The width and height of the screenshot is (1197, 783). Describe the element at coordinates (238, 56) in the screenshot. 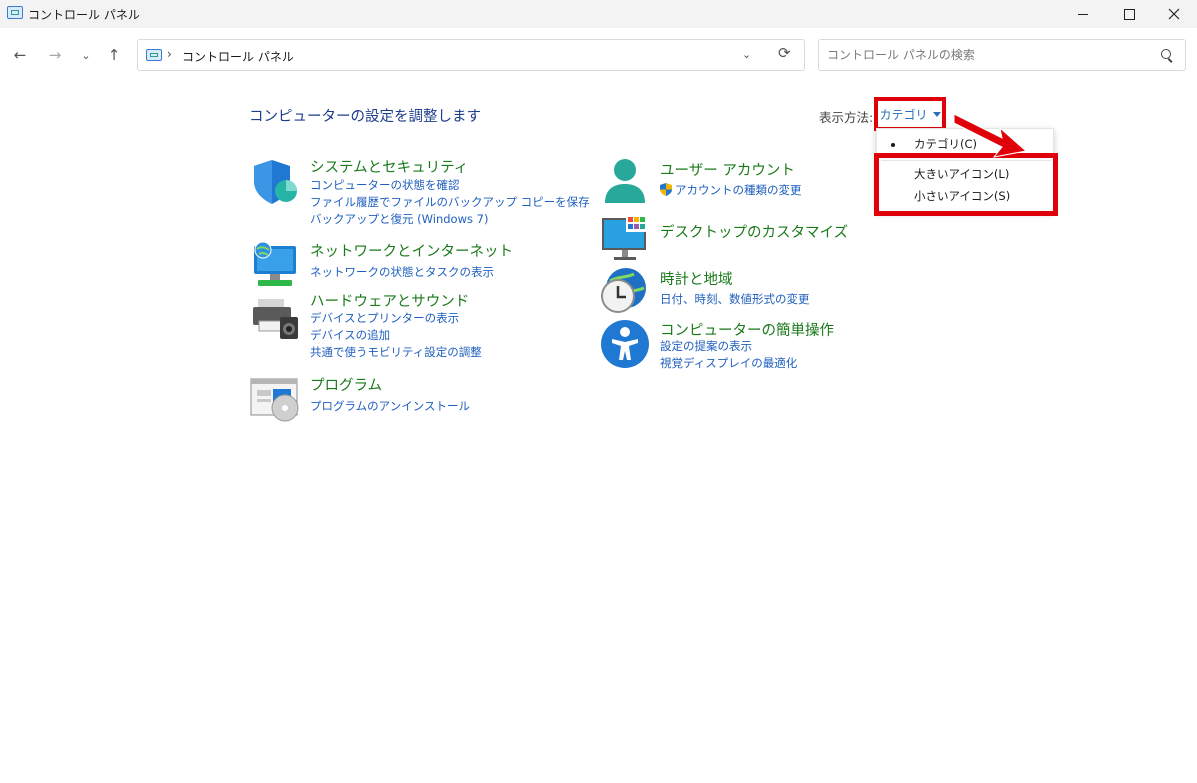

I see `breadcrumb-control-panel: コントロール パネル` at that location.